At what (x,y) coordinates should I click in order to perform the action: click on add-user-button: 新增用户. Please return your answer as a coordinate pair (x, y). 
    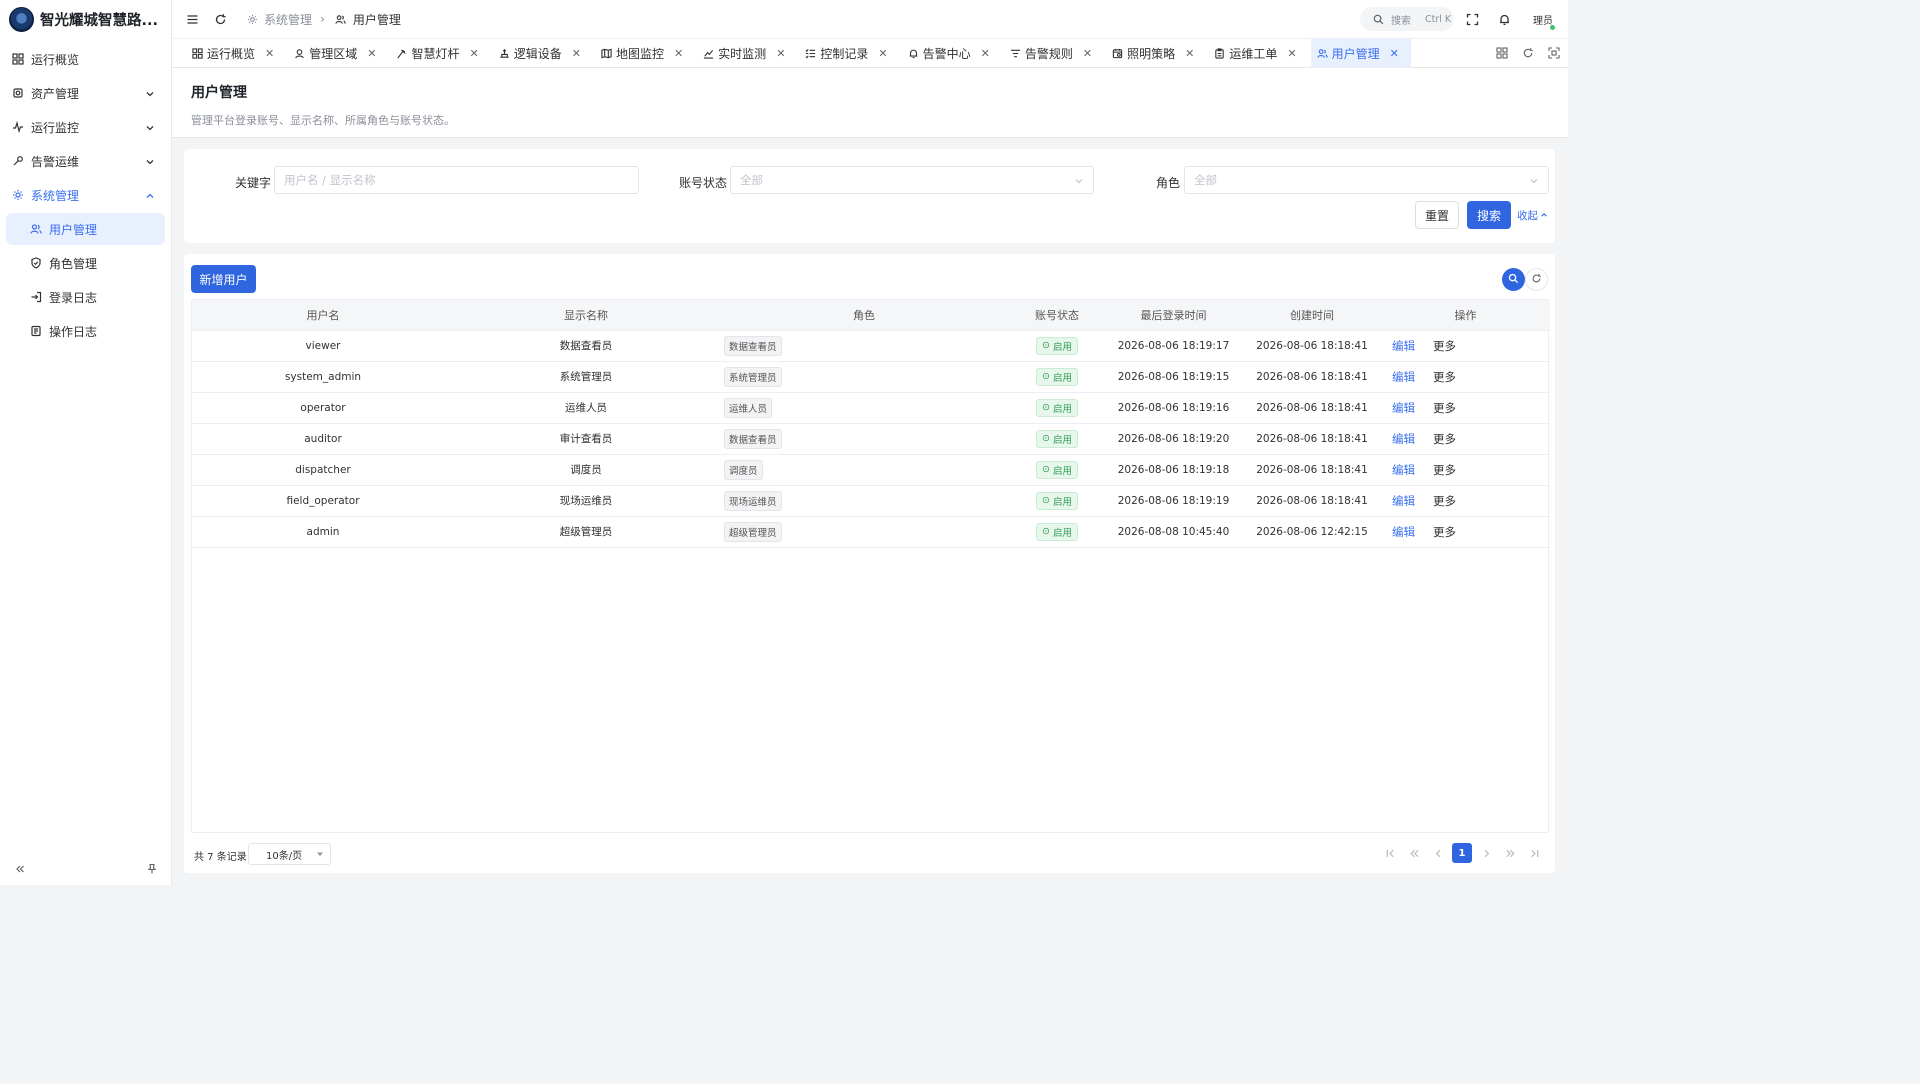
    Looking at the image, I should click on (223, 279).